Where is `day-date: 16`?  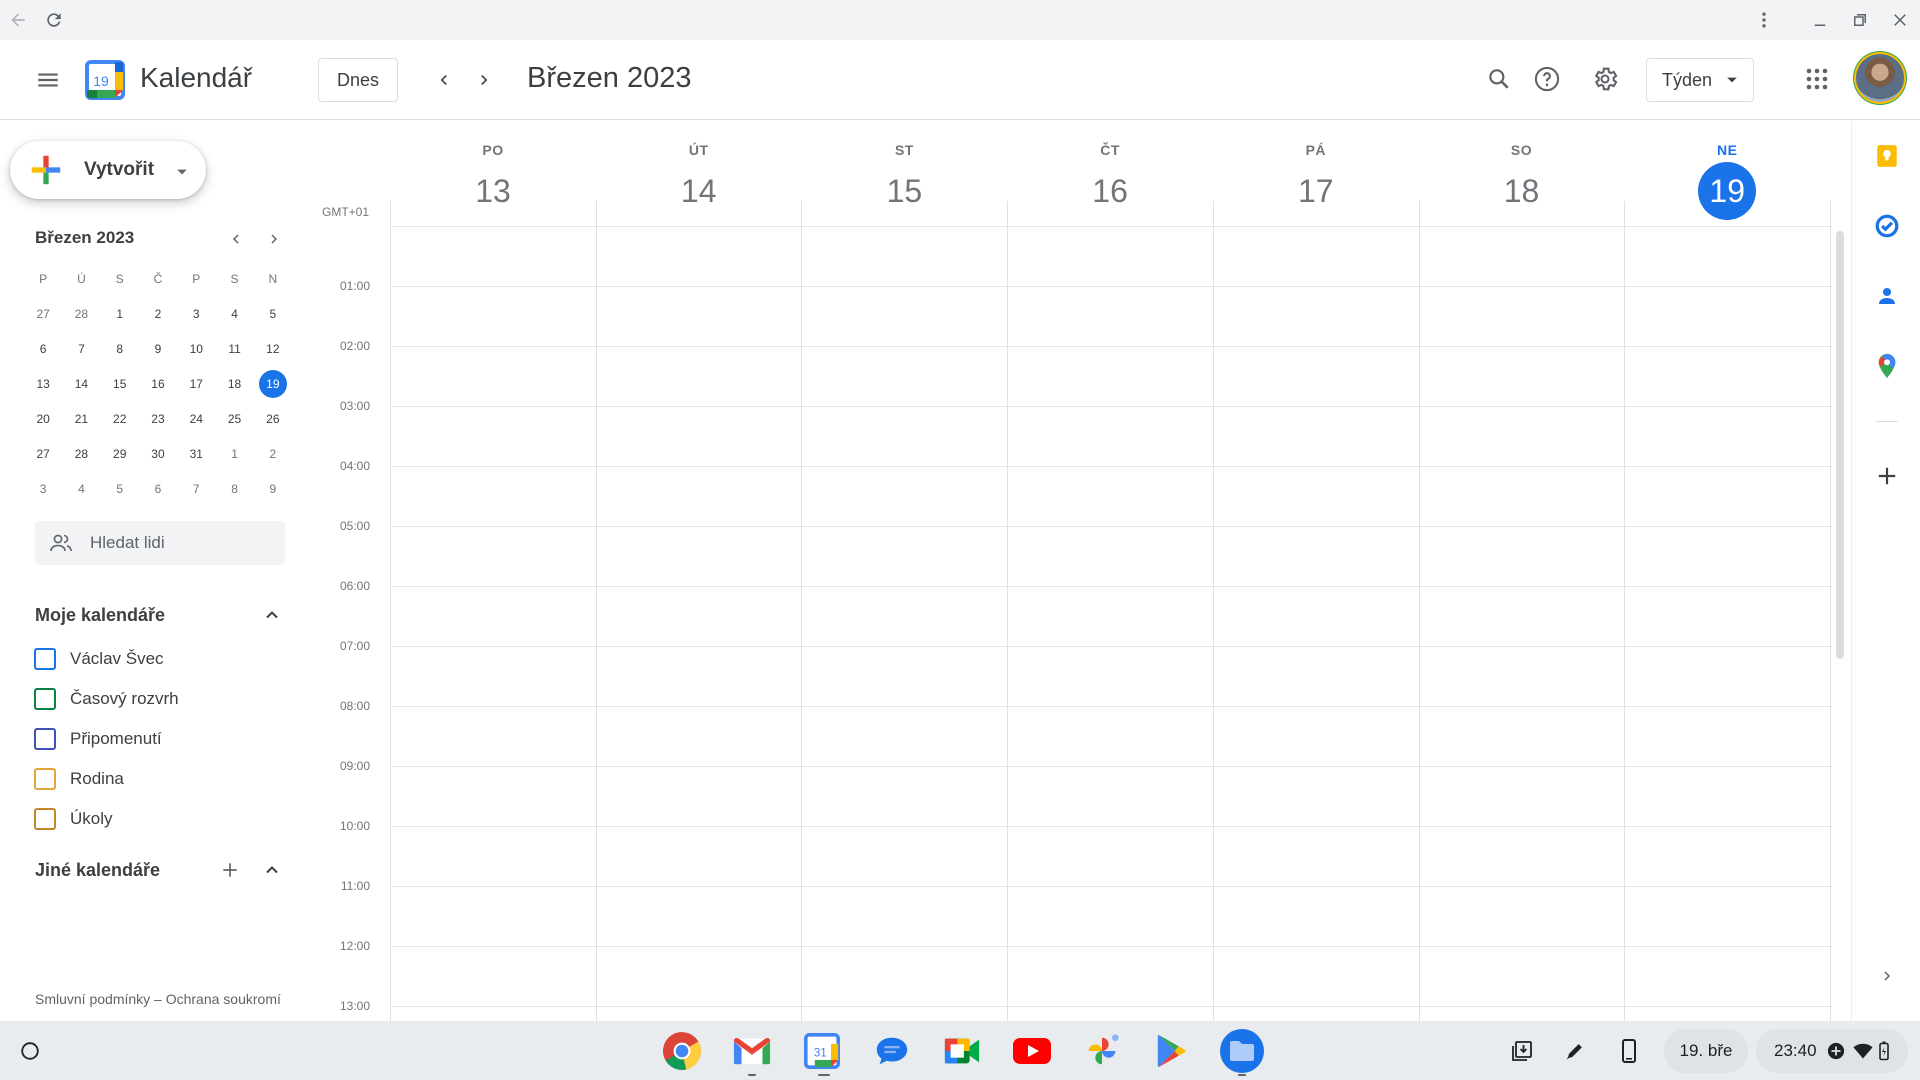
day-date: 16 is located at coordinates (1110, 191).